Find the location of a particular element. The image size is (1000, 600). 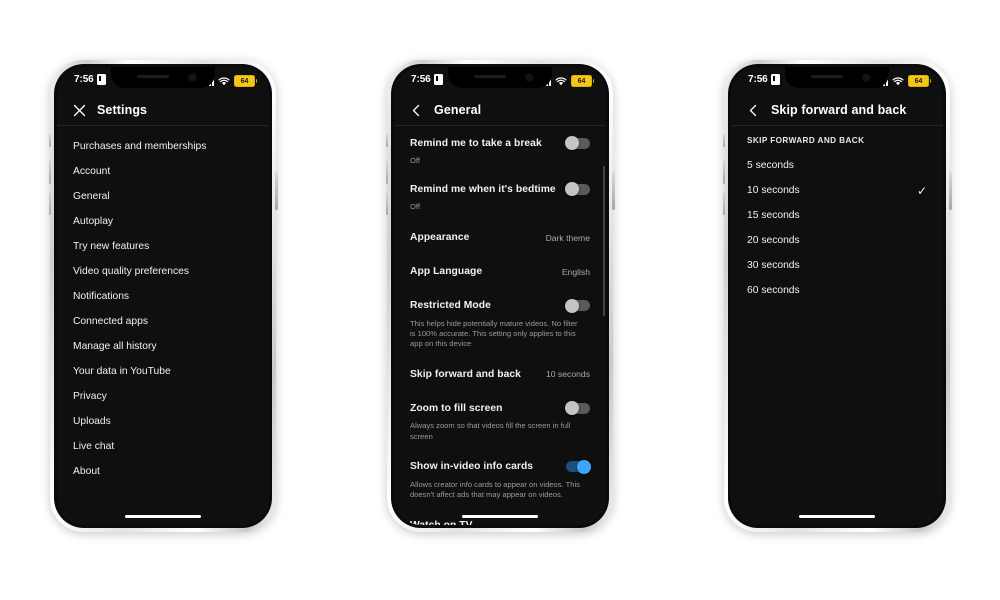

sidebar-item-uploads: Uploads is located at coordinates (163, 421).